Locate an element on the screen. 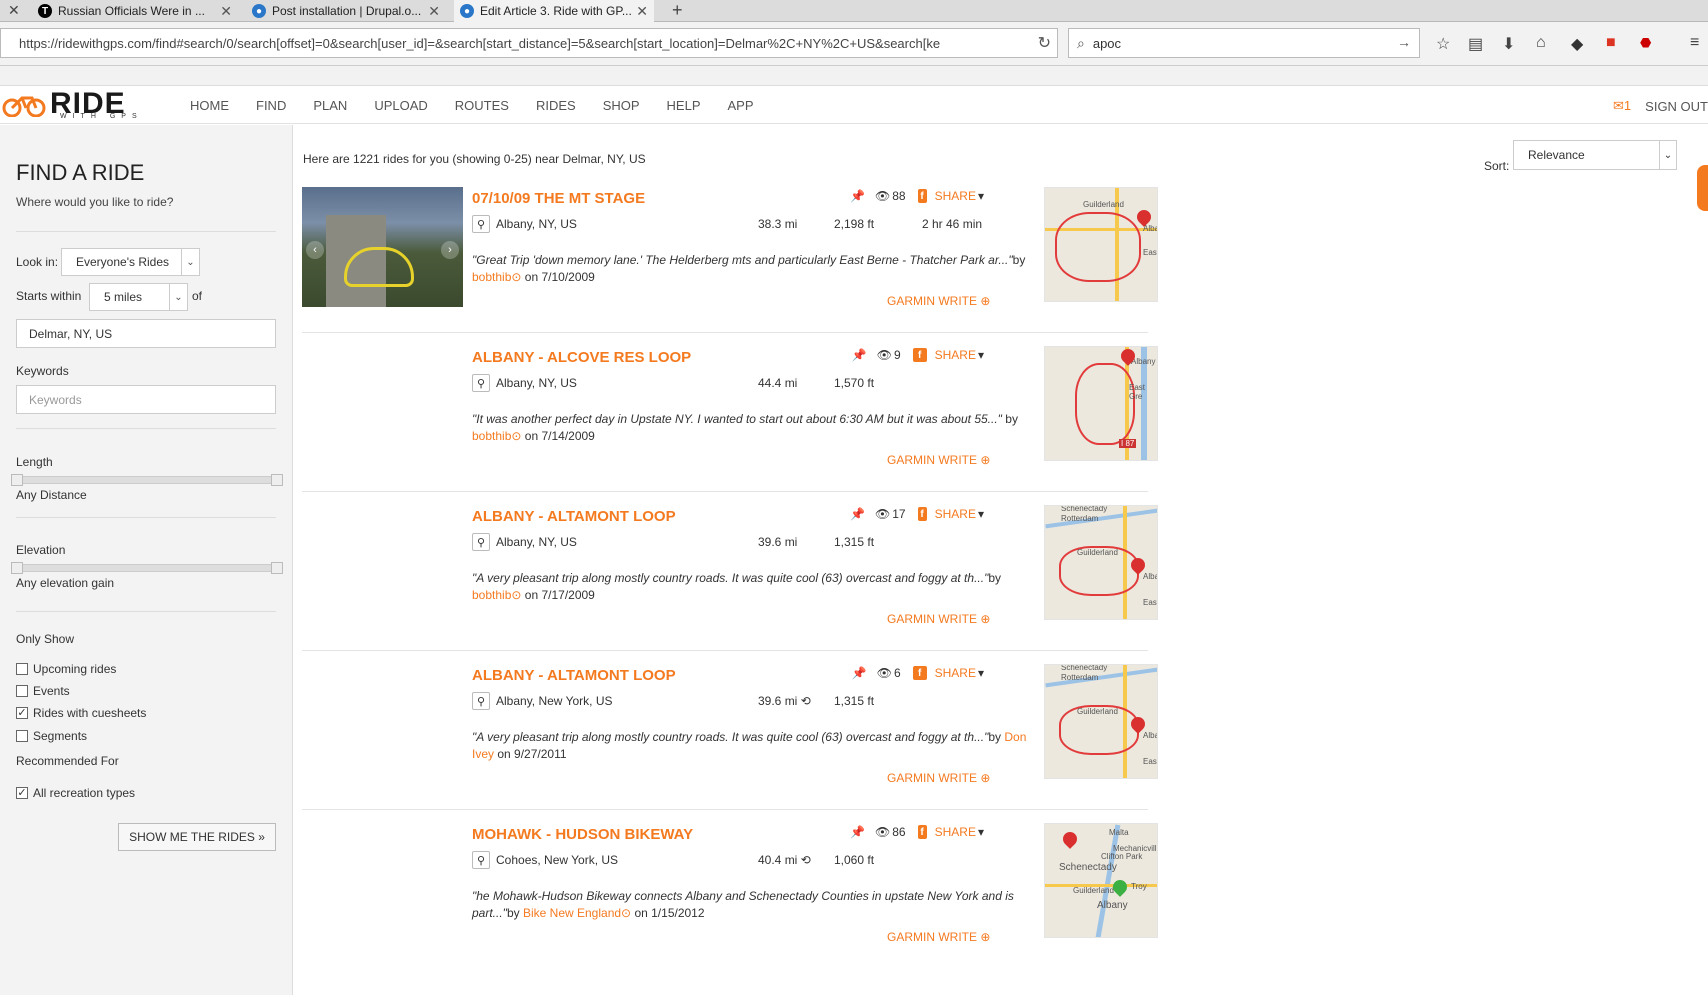 This screenshot has height=995, width=1708. user-link: Bike New England is located at coordinates (572, 913).